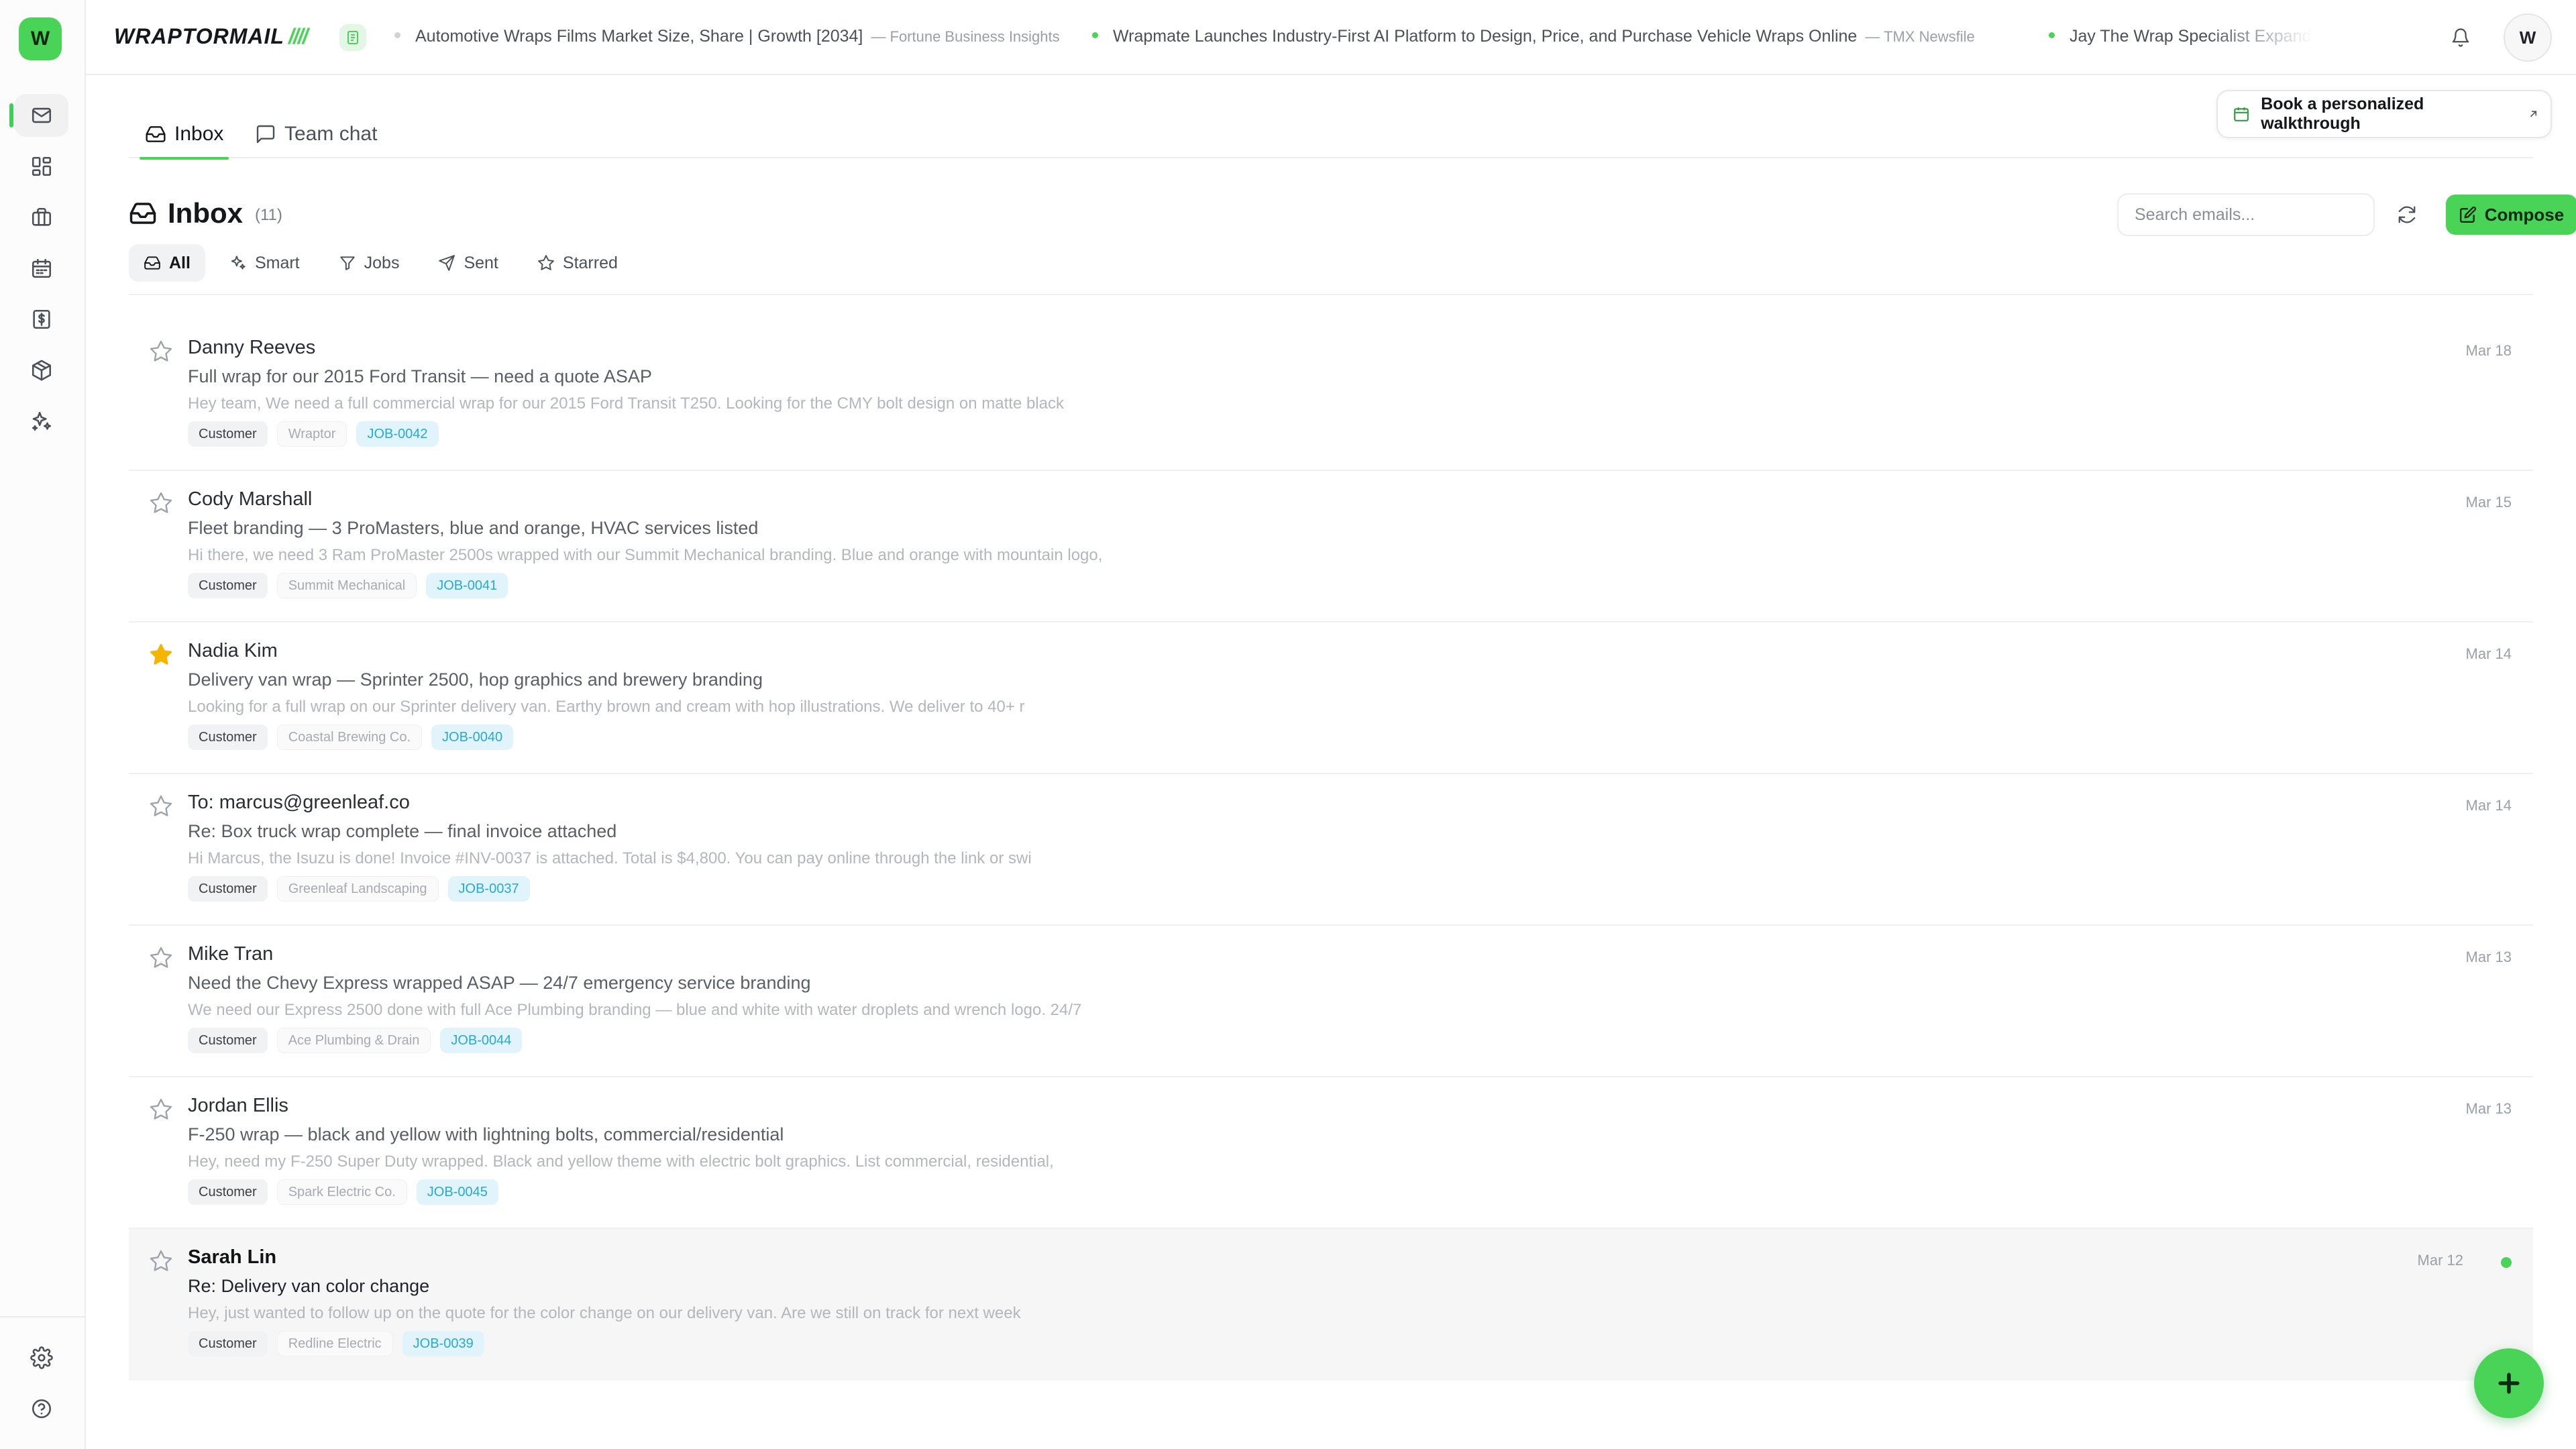 Image resolution: width=2576 pixels, height=1449 pixels. Describe the element at coordinates (1331, 294) in the screenshot. I see `filter-divider` at that location.